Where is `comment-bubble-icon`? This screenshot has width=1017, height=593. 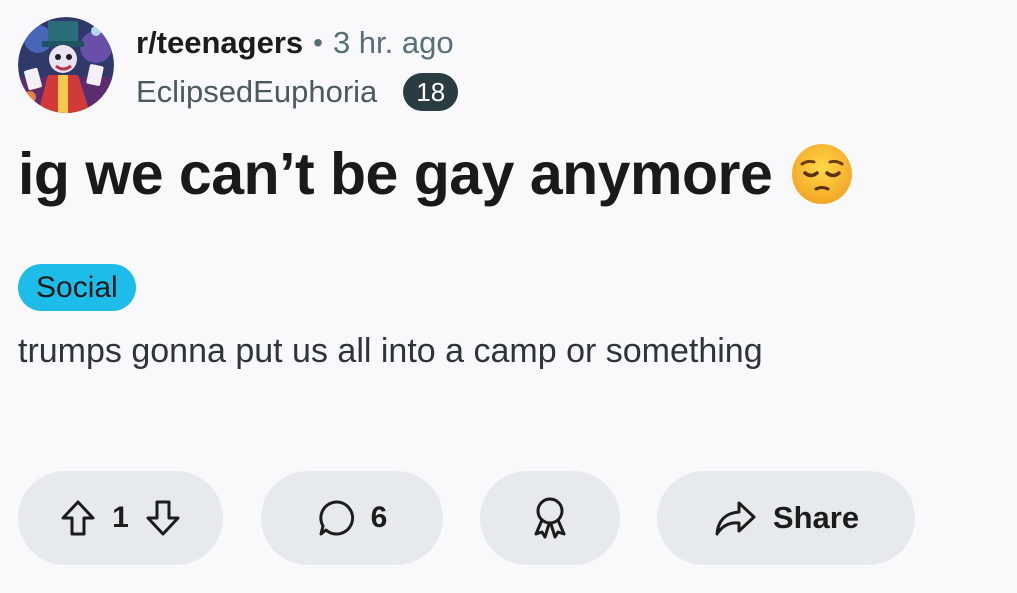 comment-bubble-icon is located at coordinates (336, 518).